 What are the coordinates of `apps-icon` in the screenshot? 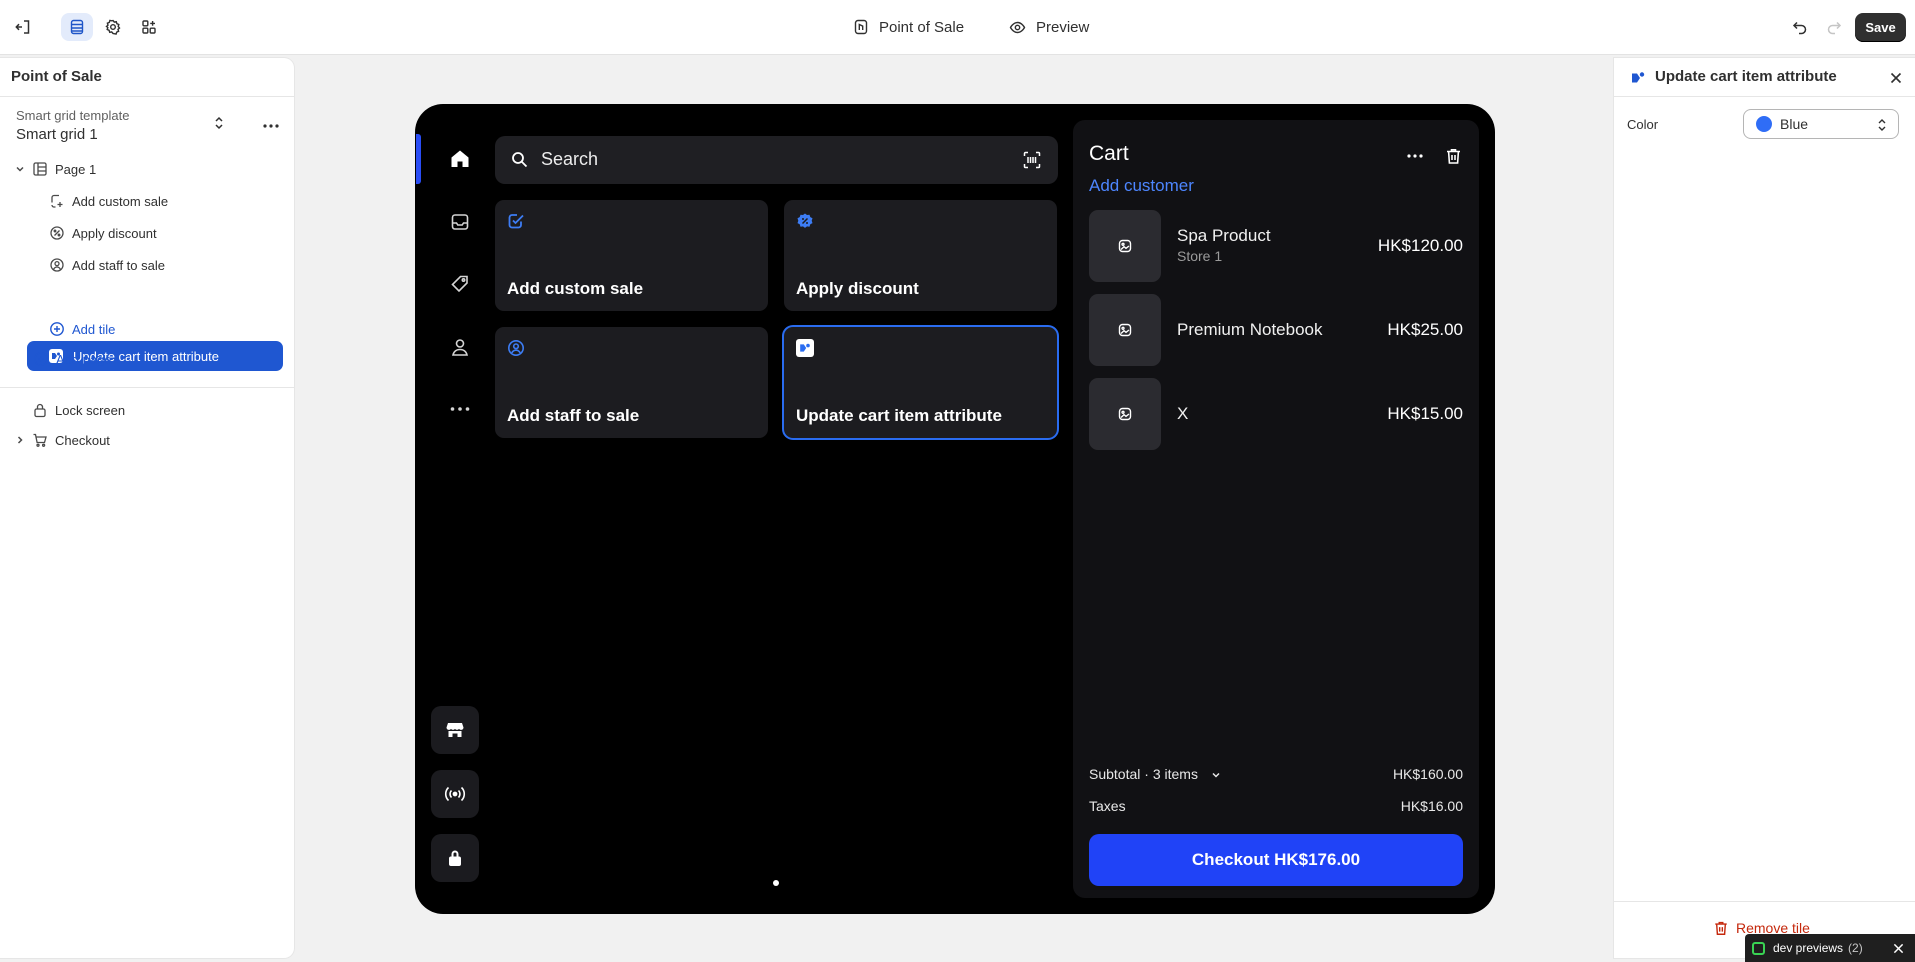 It's located at (149, 27).